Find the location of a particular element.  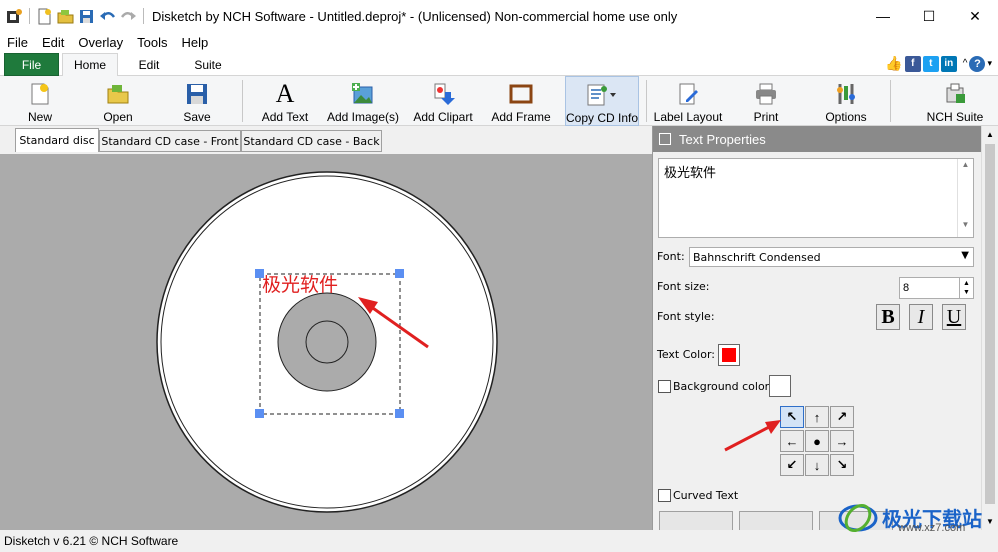

nch-suite-button: NCH Suite is located at coordinates (955, 101).